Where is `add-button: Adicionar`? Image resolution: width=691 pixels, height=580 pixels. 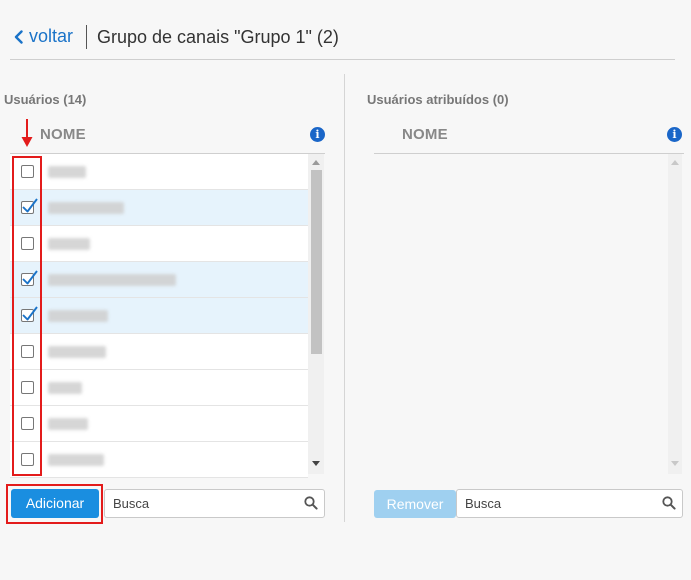
add-button: Adicionar is located at coordinates (55, 503).